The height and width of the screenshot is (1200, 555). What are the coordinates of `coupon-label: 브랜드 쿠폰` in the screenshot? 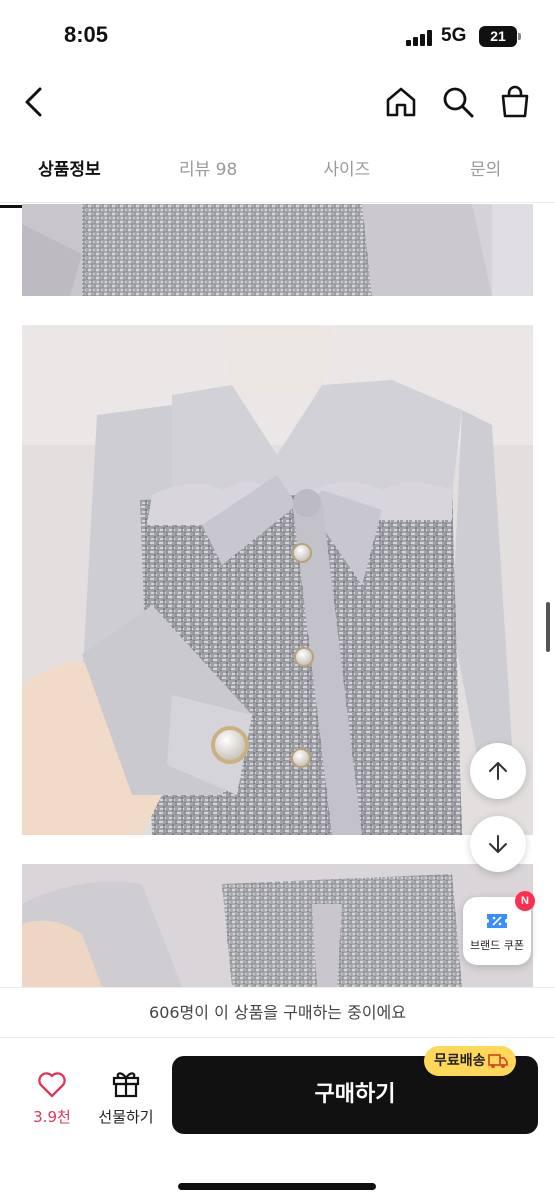 It's located at (497, 945).